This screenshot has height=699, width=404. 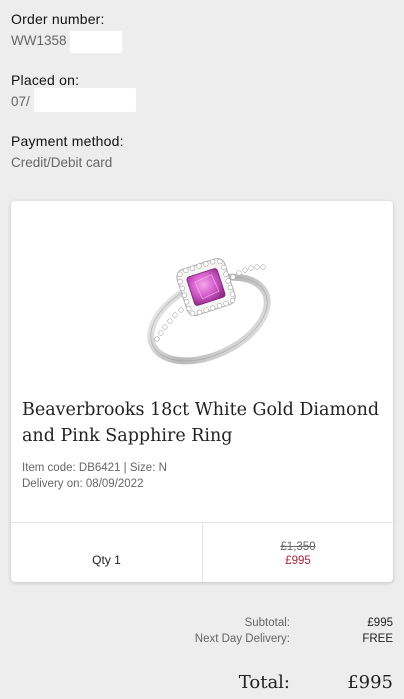 What do you see at coordinates (67, 141) in the screenshot?
I see `payment-method-label: Payment method:` at bounding box center [67, 141].